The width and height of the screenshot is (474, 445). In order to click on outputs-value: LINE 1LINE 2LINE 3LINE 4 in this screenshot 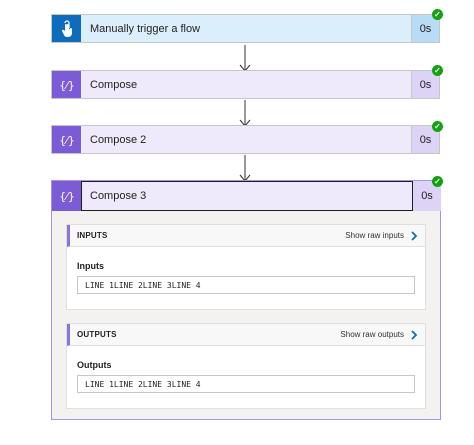, I will do `click(246, 384)`.